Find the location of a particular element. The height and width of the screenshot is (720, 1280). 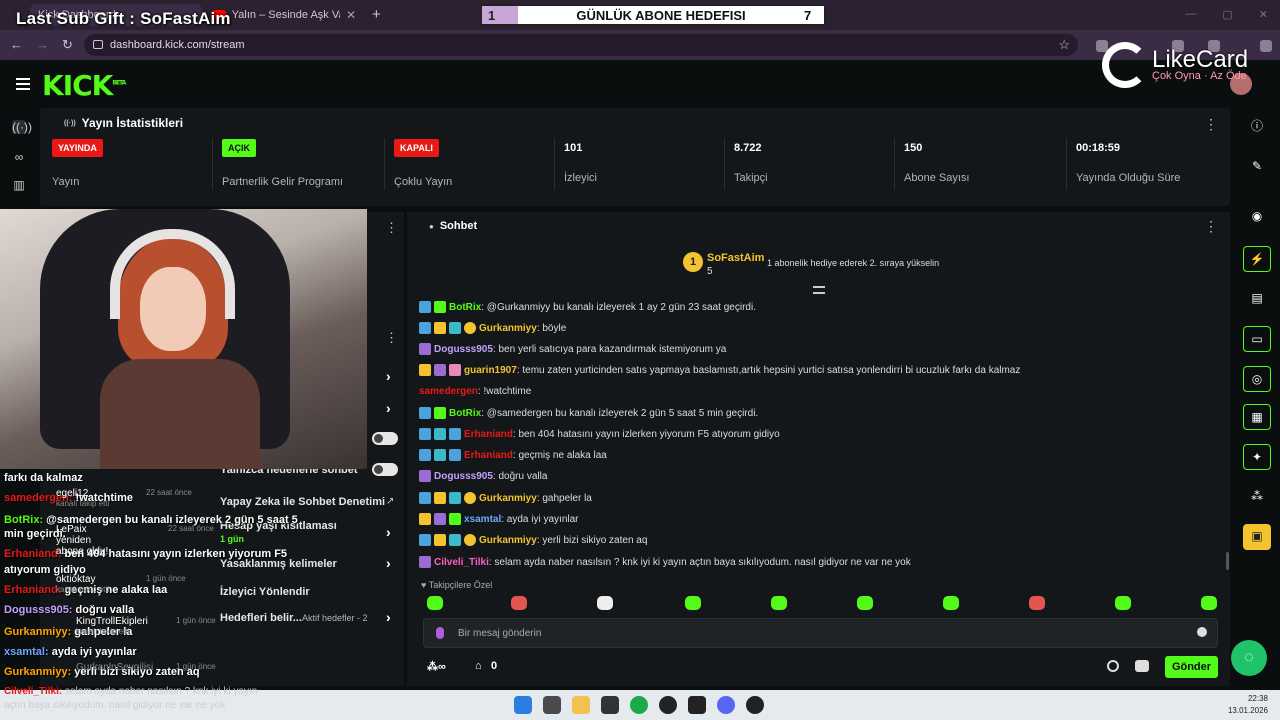

back-icon: ← is located at coordinates (16, 44).